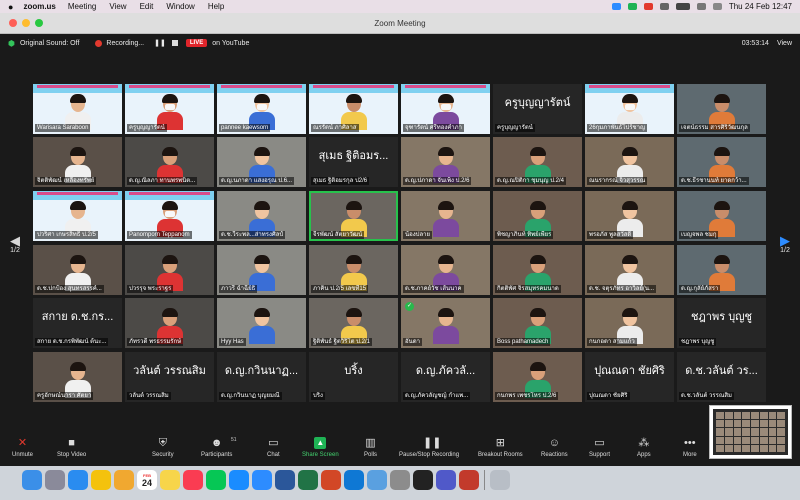  Describe the element at coordinates (537, 377) in the screenshot. I see `participant-tile: กนกพร เพชรโหร ป.2/6` at that location.